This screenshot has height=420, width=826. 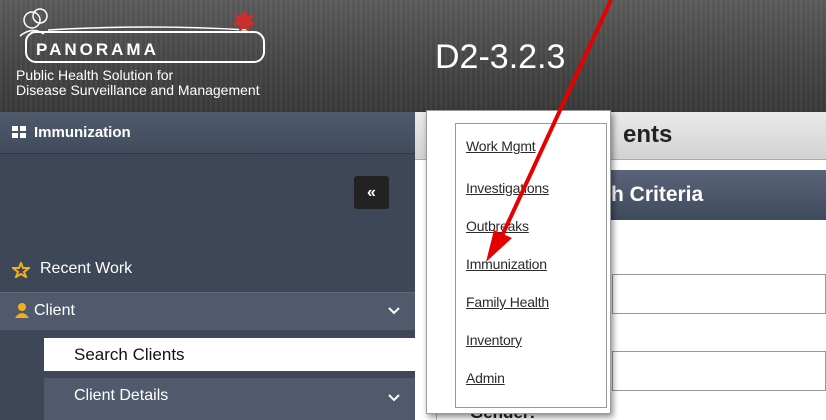 I want to click on menu-item-inventory: Inventory, so click(x=494, y=340).